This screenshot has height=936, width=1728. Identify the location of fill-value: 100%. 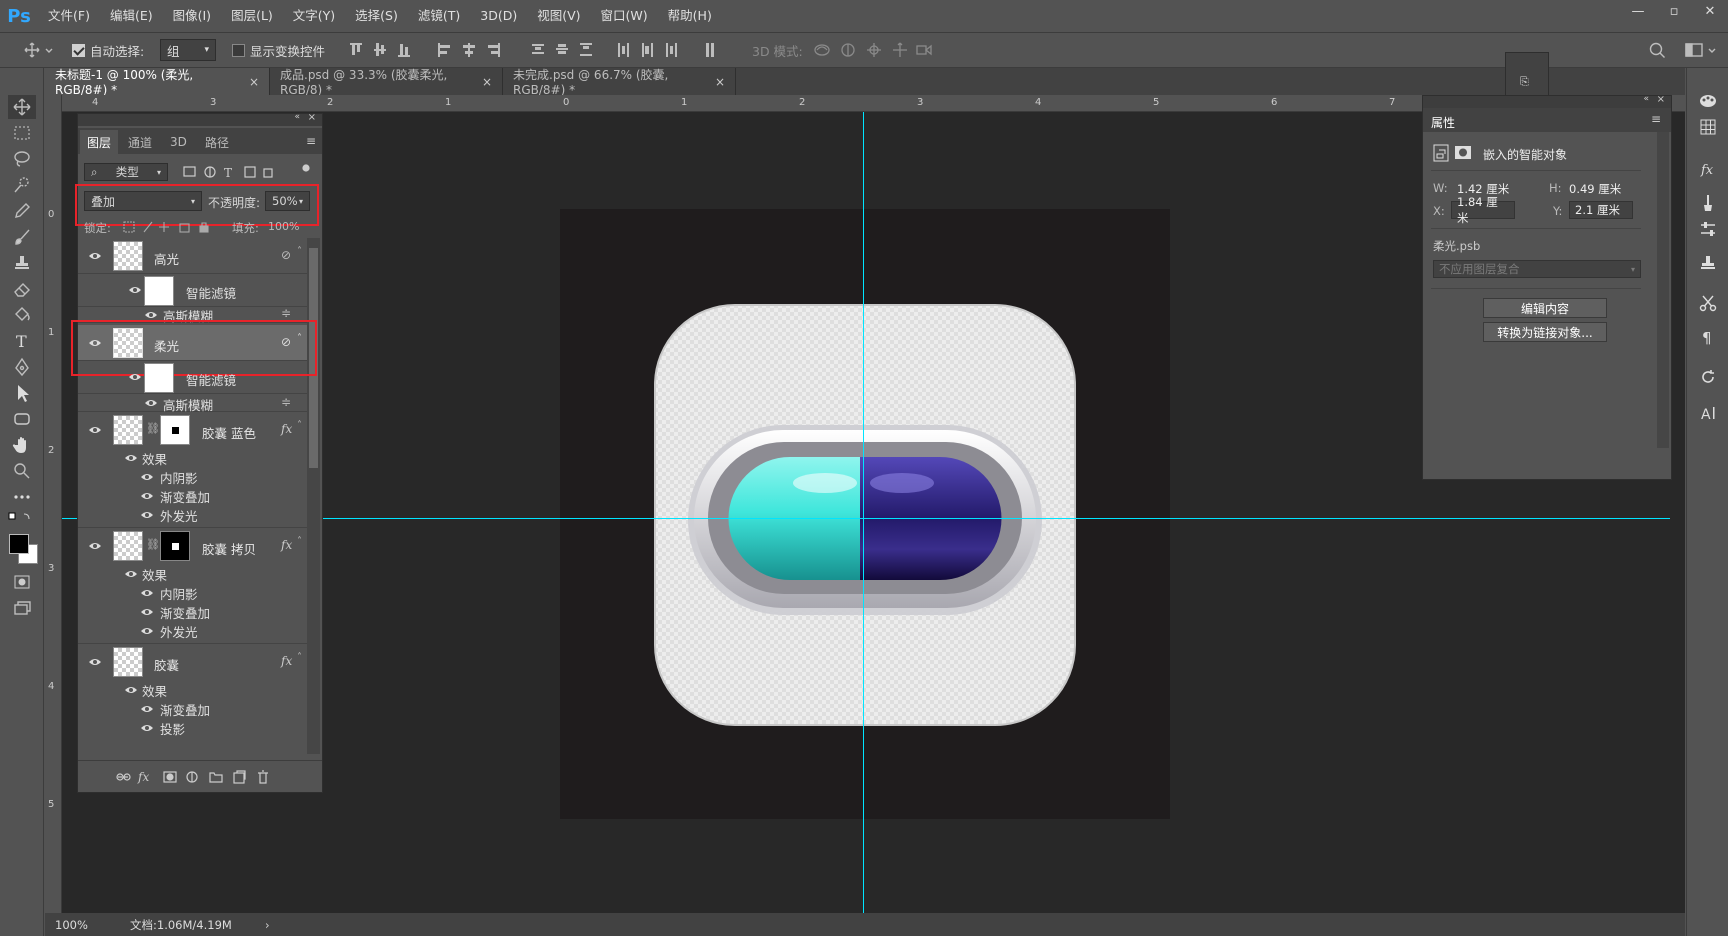
(283, 226).